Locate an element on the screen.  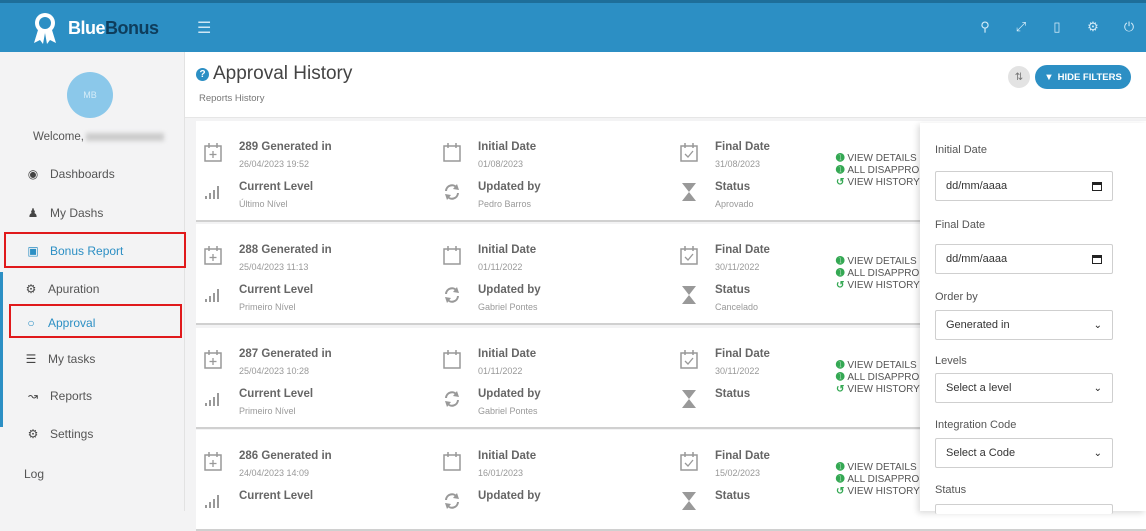
sidebar-item-log: Log is located at coordinates (92, 474).